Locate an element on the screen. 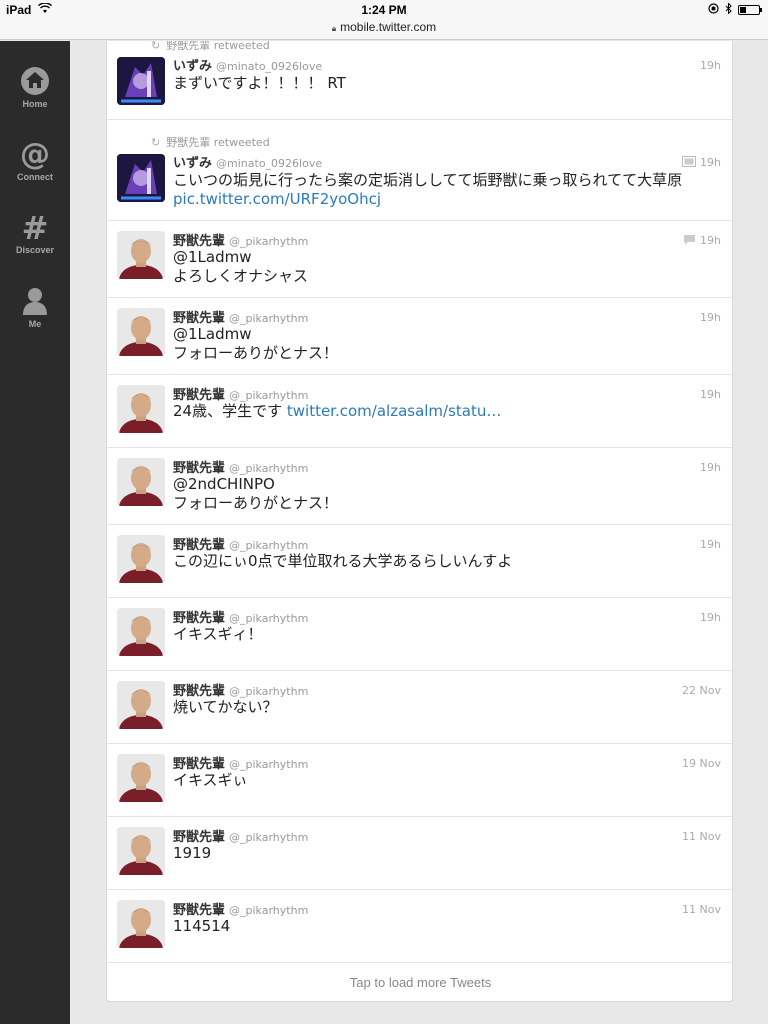 The width and height of the screenshot is (768, 1024). tweet: 野獣先輩 @_pikarhythm 11 Nov 1919 is located at coordinates (419, 853).